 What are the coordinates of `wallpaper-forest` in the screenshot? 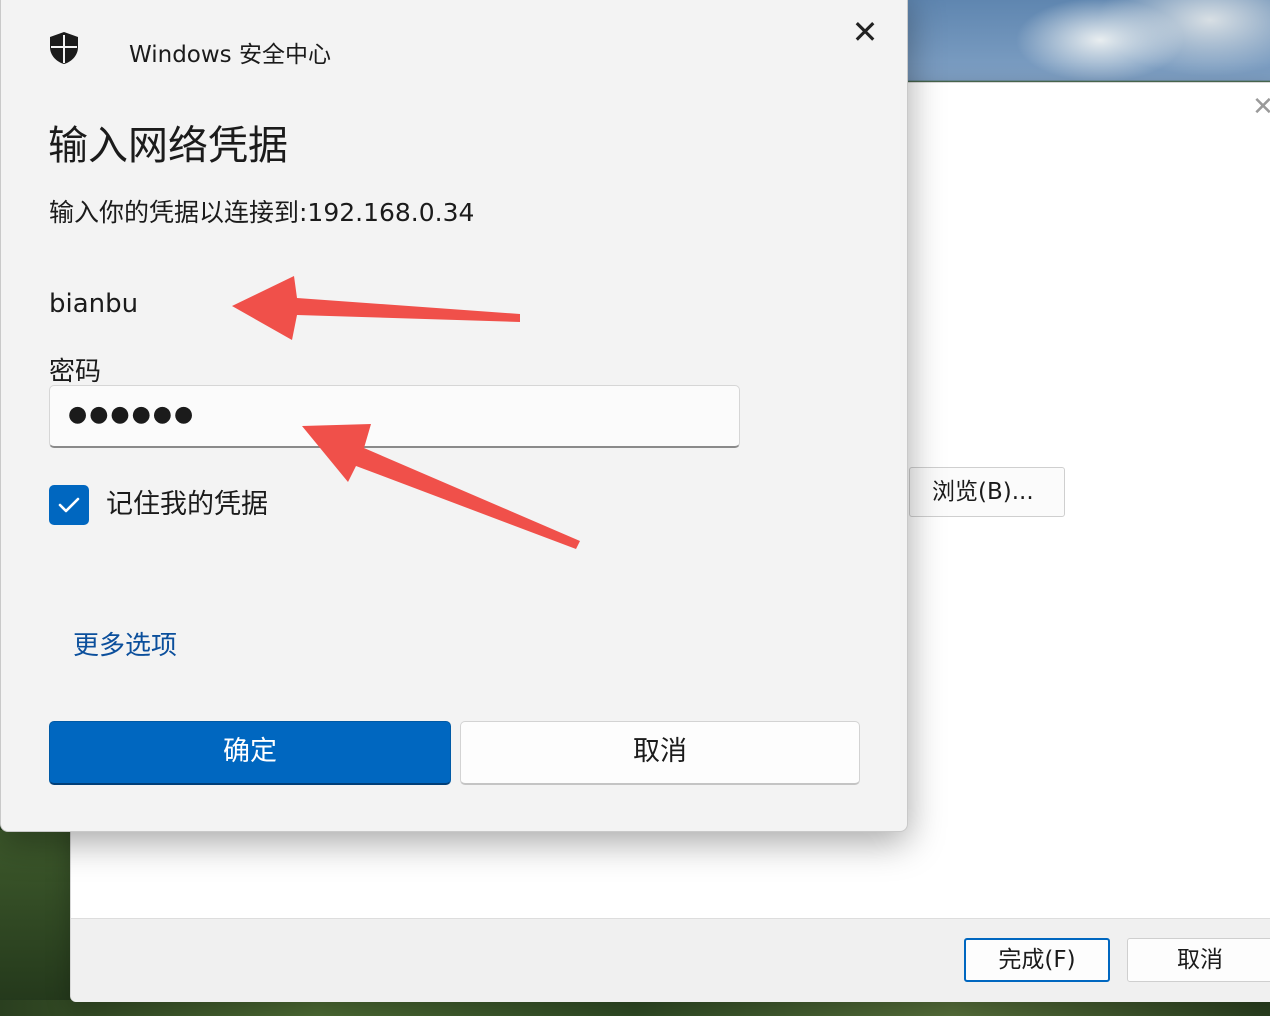 It's located at (40, 923).